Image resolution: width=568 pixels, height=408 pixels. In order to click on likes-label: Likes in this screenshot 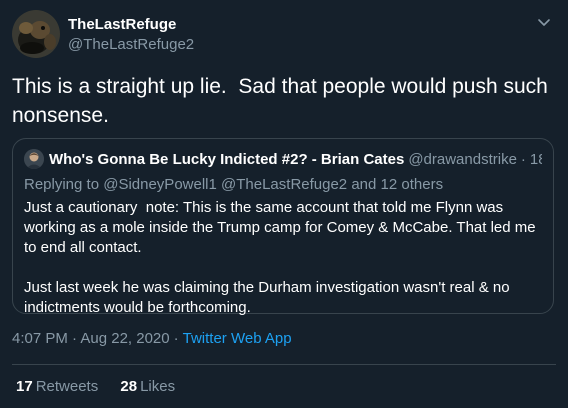, I will do `click(158, 386)`.